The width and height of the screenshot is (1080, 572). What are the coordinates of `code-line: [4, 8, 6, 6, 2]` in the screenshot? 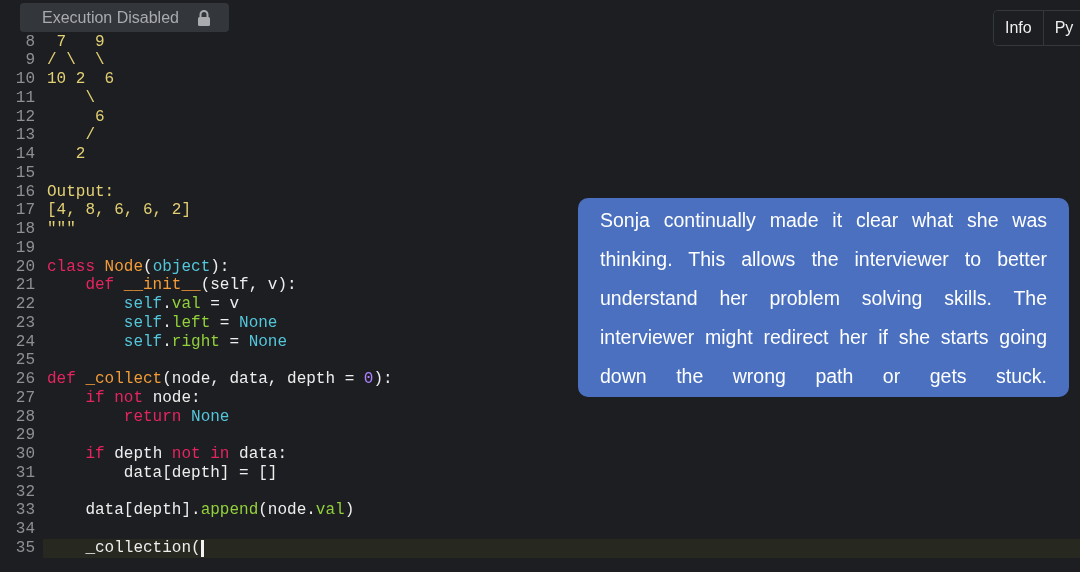 It's located at (119, 210).